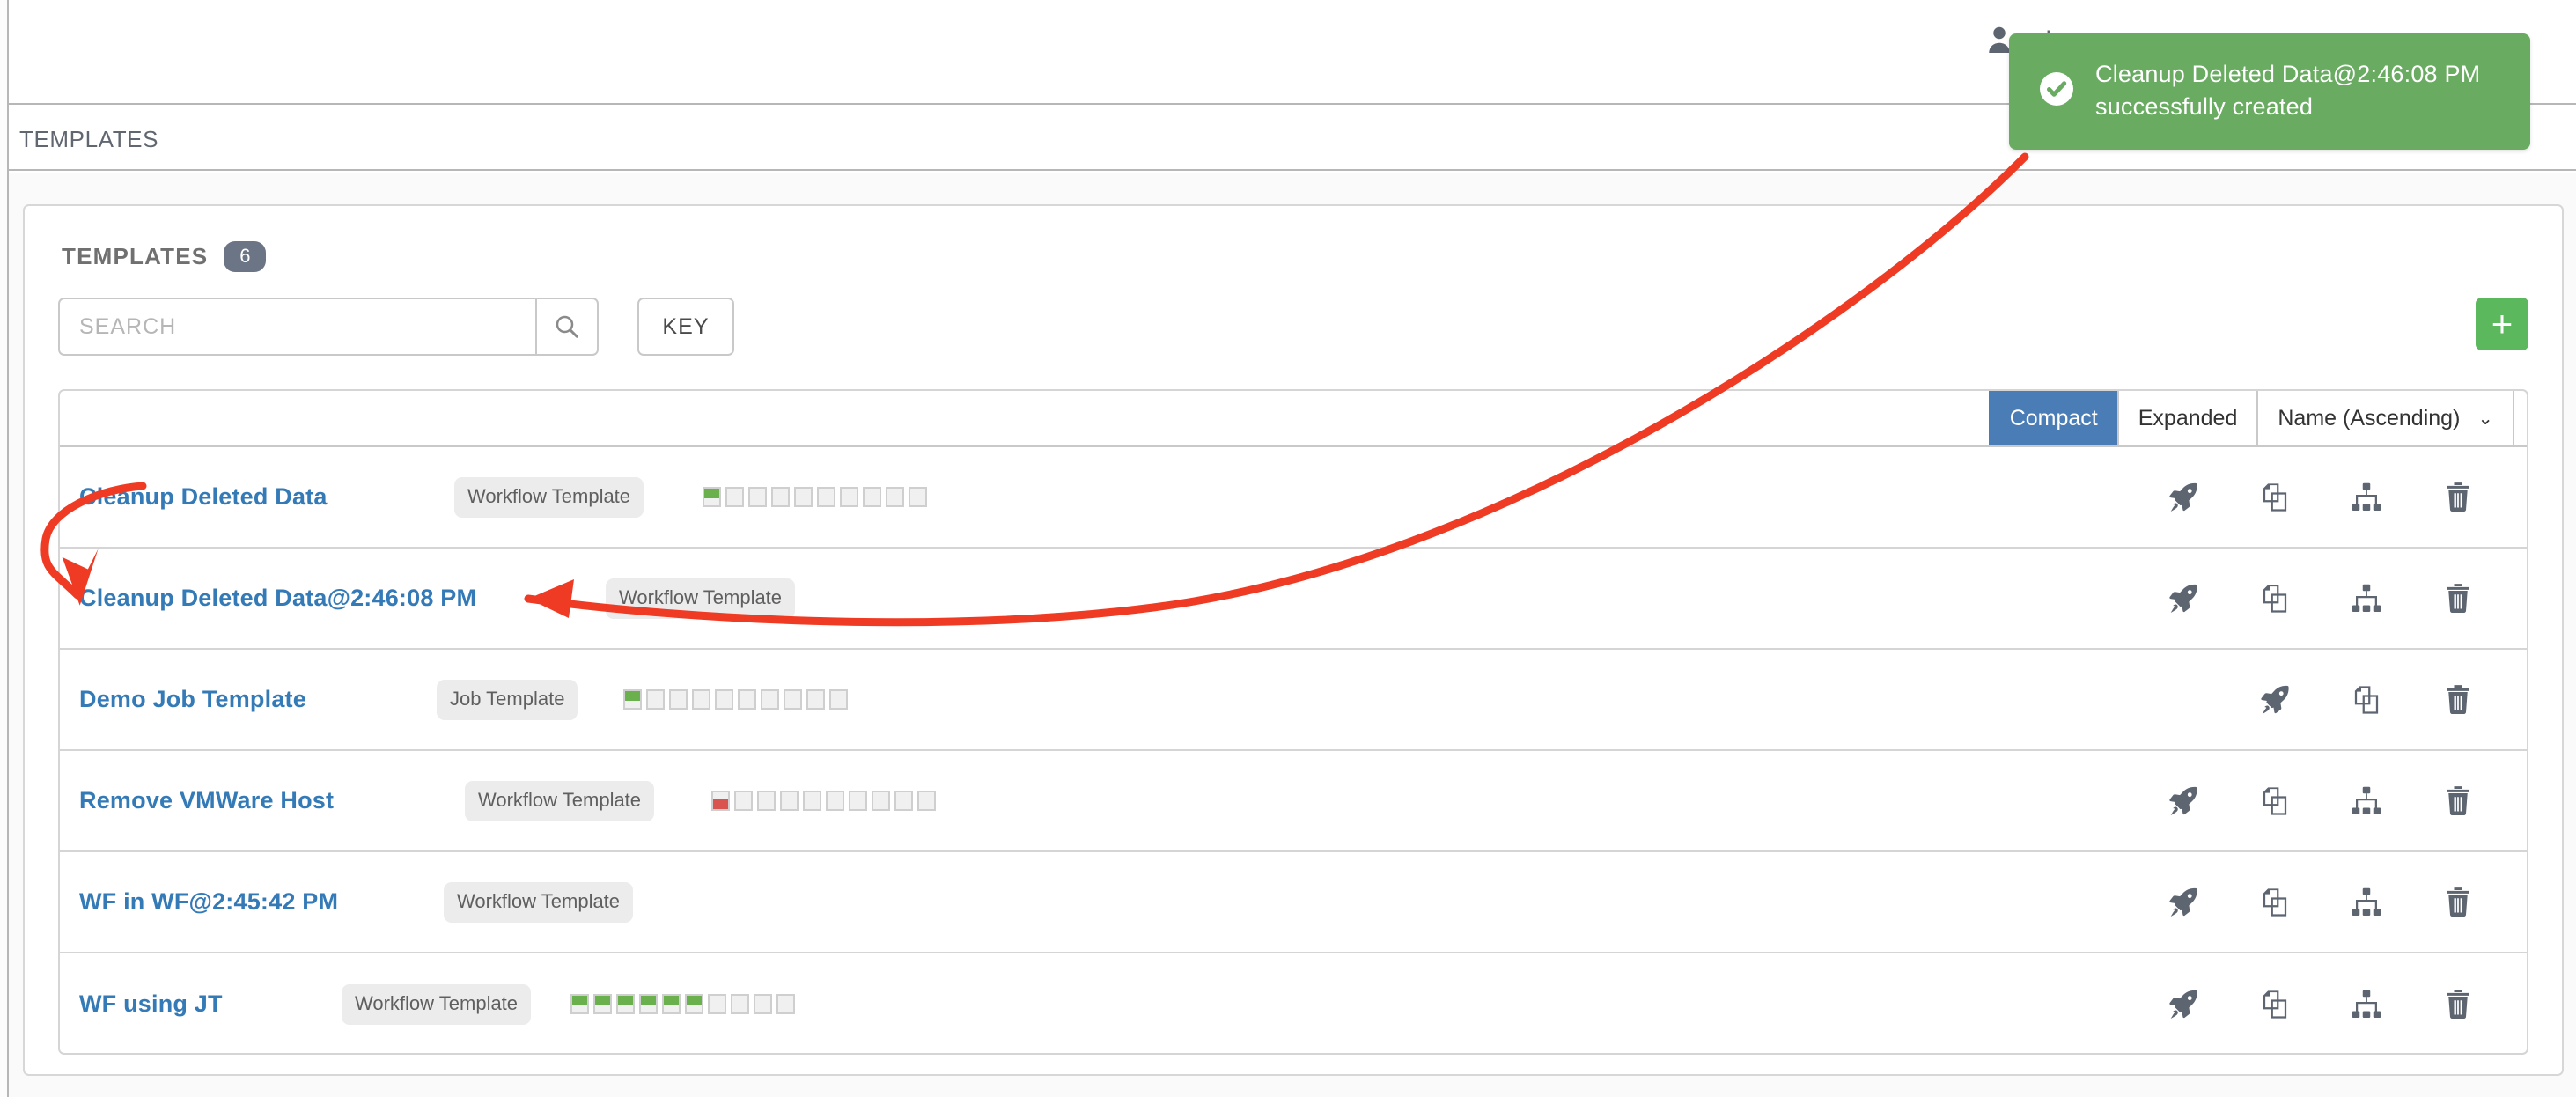 This screenshot has width=2576, height=1097. What do you see at coordinates (2370, 418) in the screenshot?
I see `sort-label: Name (Ascending)` at bounding box center [2370, 418].